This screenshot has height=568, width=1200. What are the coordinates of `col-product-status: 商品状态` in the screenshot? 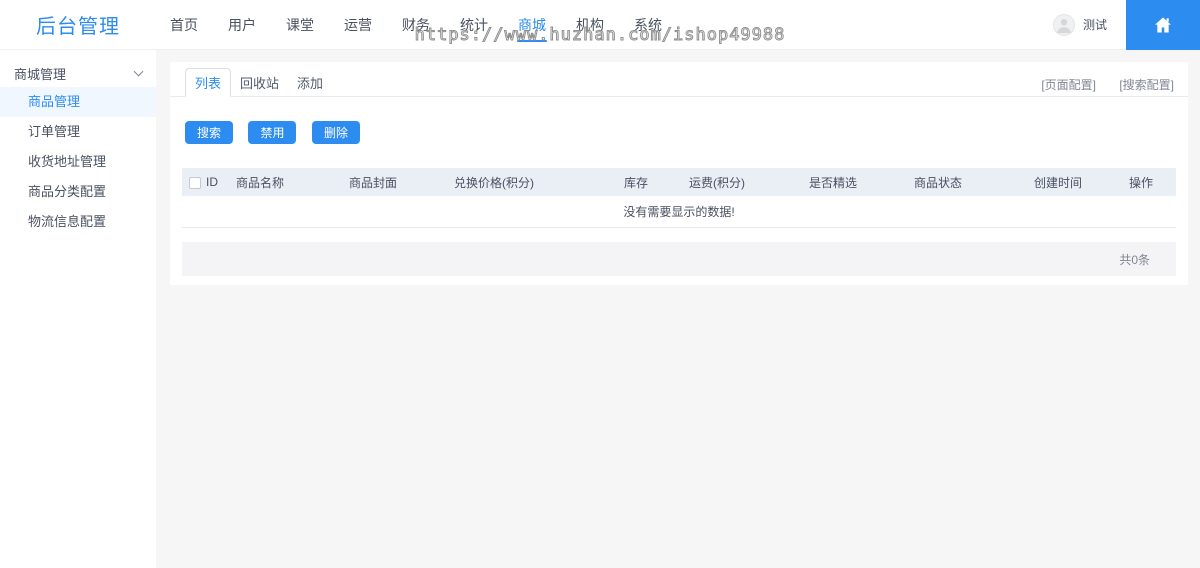 It's located at (938, 182).